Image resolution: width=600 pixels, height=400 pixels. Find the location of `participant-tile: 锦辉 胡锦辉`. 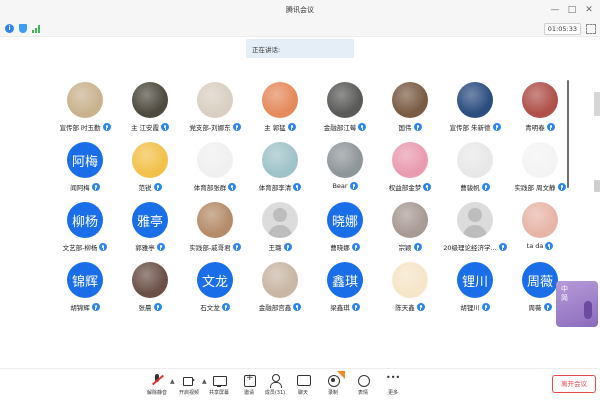

participant-tile: 锦辉 胡锦辉 is located at coordinates (85, 292).